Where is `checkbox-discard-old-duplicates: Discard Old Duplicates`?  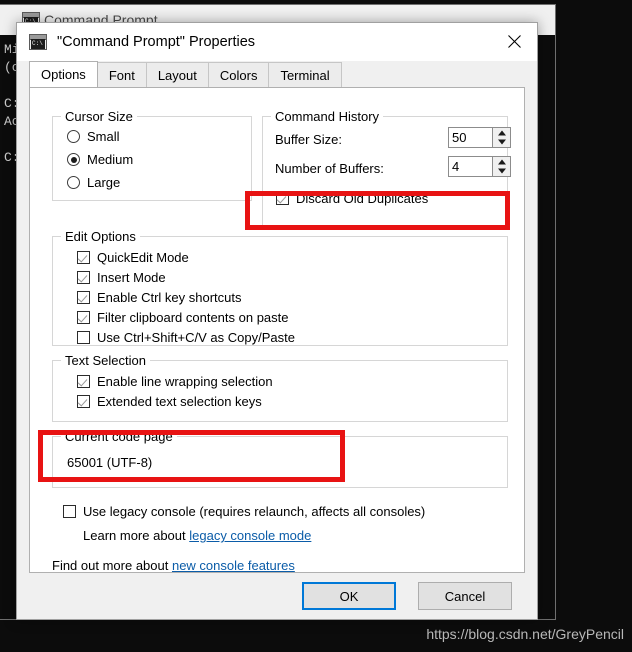
checkbox-discard-old-duplicates: Discard Old Duplicates is located at coordinates (352, 198).